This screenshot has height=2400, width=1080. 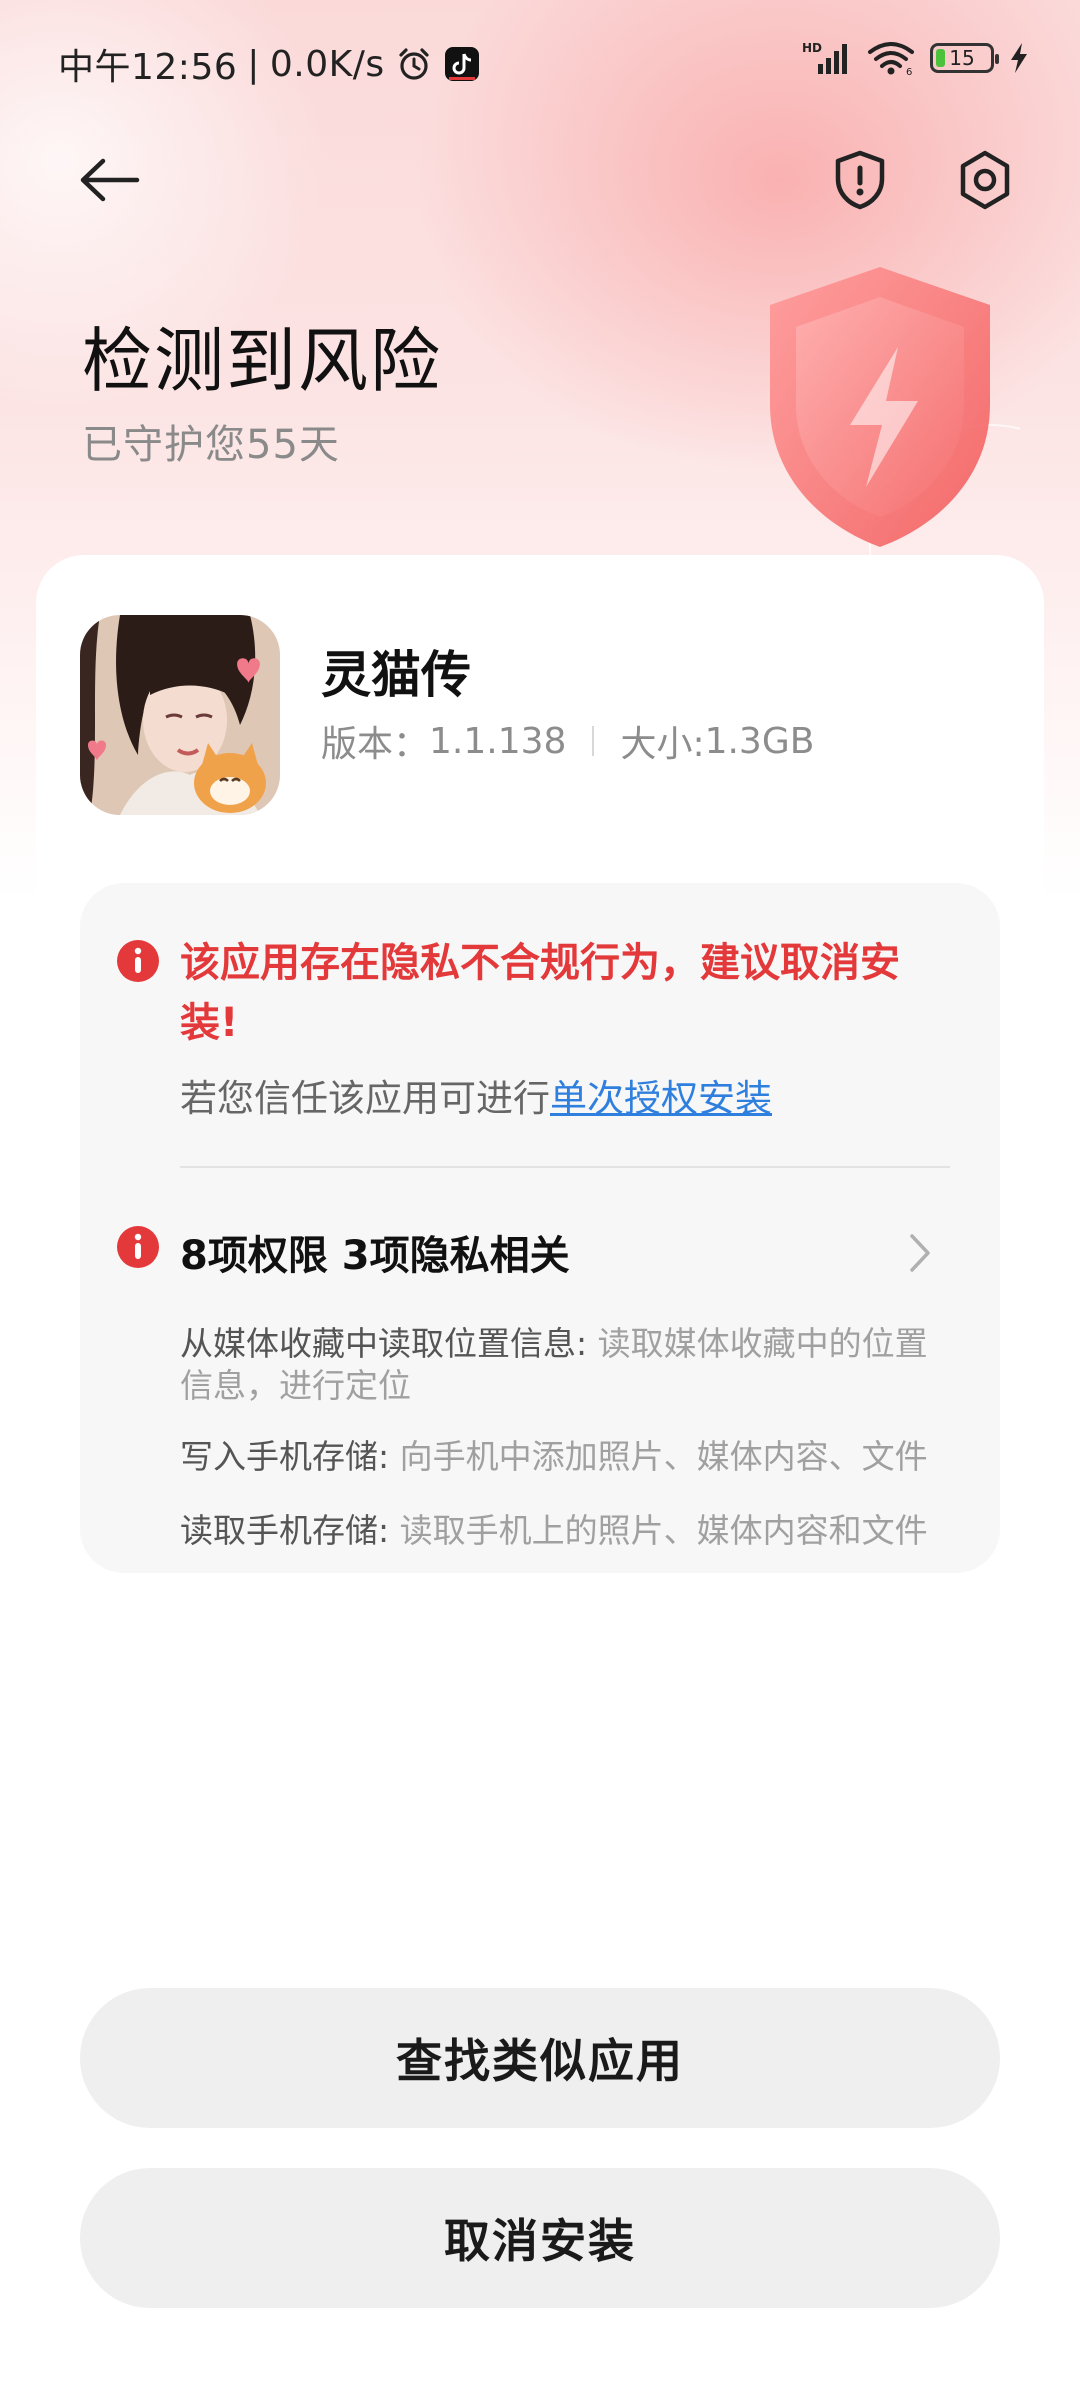 What do you see at coordinates (290, 1530) in the screenshot?
I see `permission-name: 读取手机存储:` at bounding box center [290, 1530].